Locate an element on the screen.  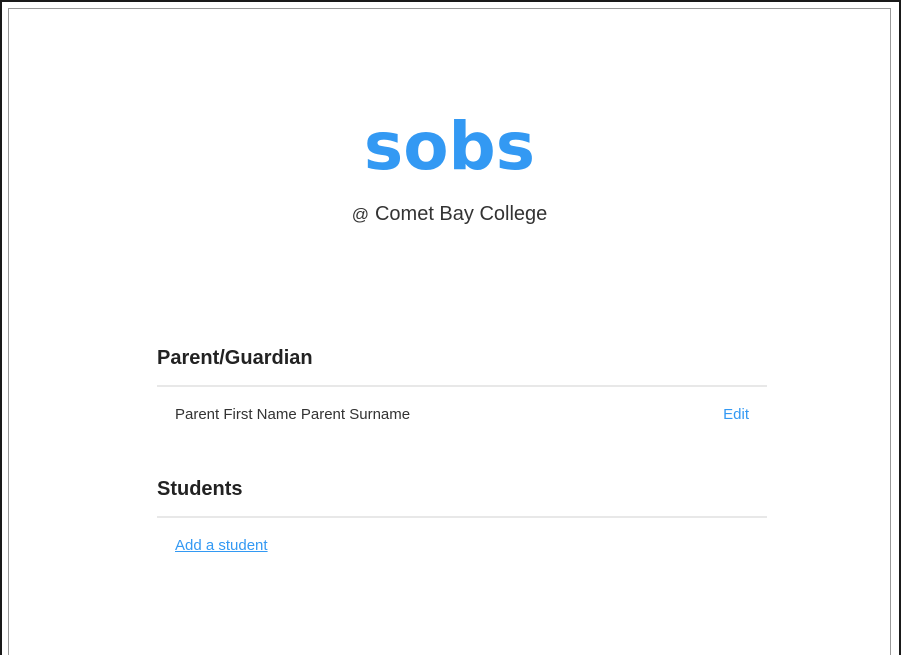
school-line: @ Comet Bay College is located at coordinates (449, 214).